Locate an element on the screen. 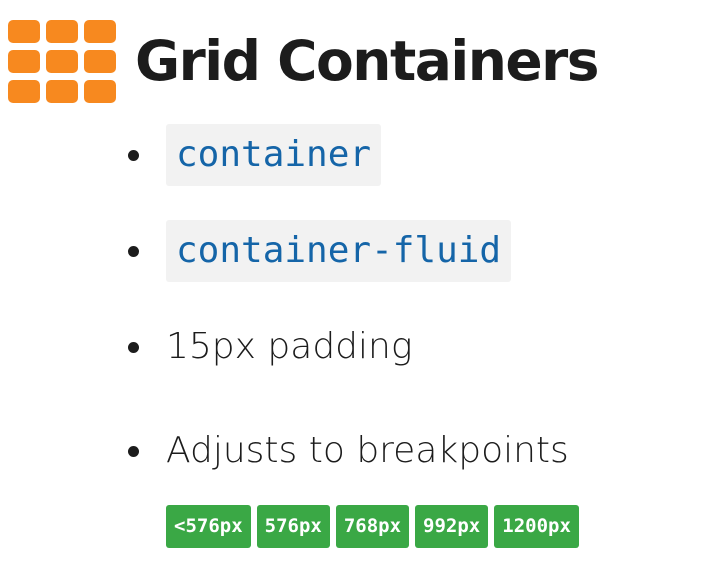 This screenshot has height=569, width=715. code-chip-container-fluid: container-fluid is located at coordinates (339, 251).